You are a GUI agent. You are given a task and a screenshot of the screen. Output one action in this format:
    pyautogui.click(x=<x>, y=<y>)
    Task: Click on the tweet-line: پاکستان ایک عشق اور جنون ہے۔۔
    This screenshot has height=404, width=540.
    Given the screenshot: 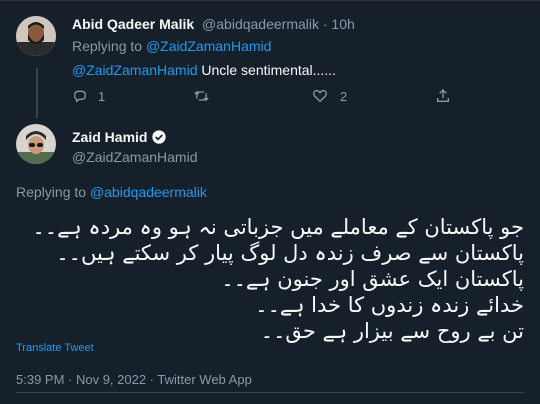 What is the action you would take?
    pyautogui.click(x=372, y=279)
    